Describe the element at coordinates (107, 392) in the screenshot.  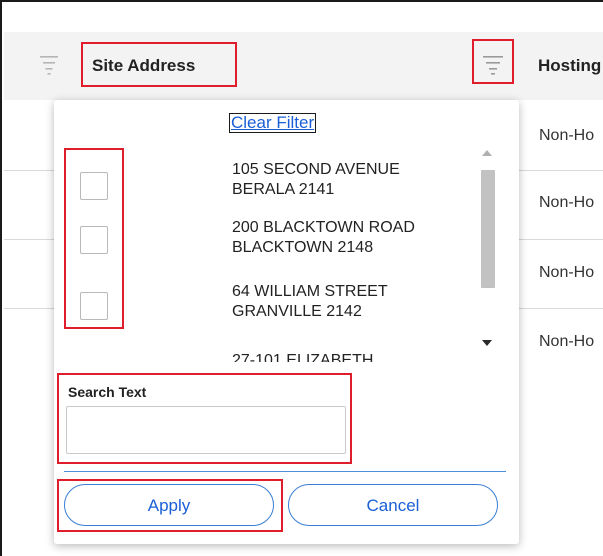
I see `search-text-label: Search Text` at that location.